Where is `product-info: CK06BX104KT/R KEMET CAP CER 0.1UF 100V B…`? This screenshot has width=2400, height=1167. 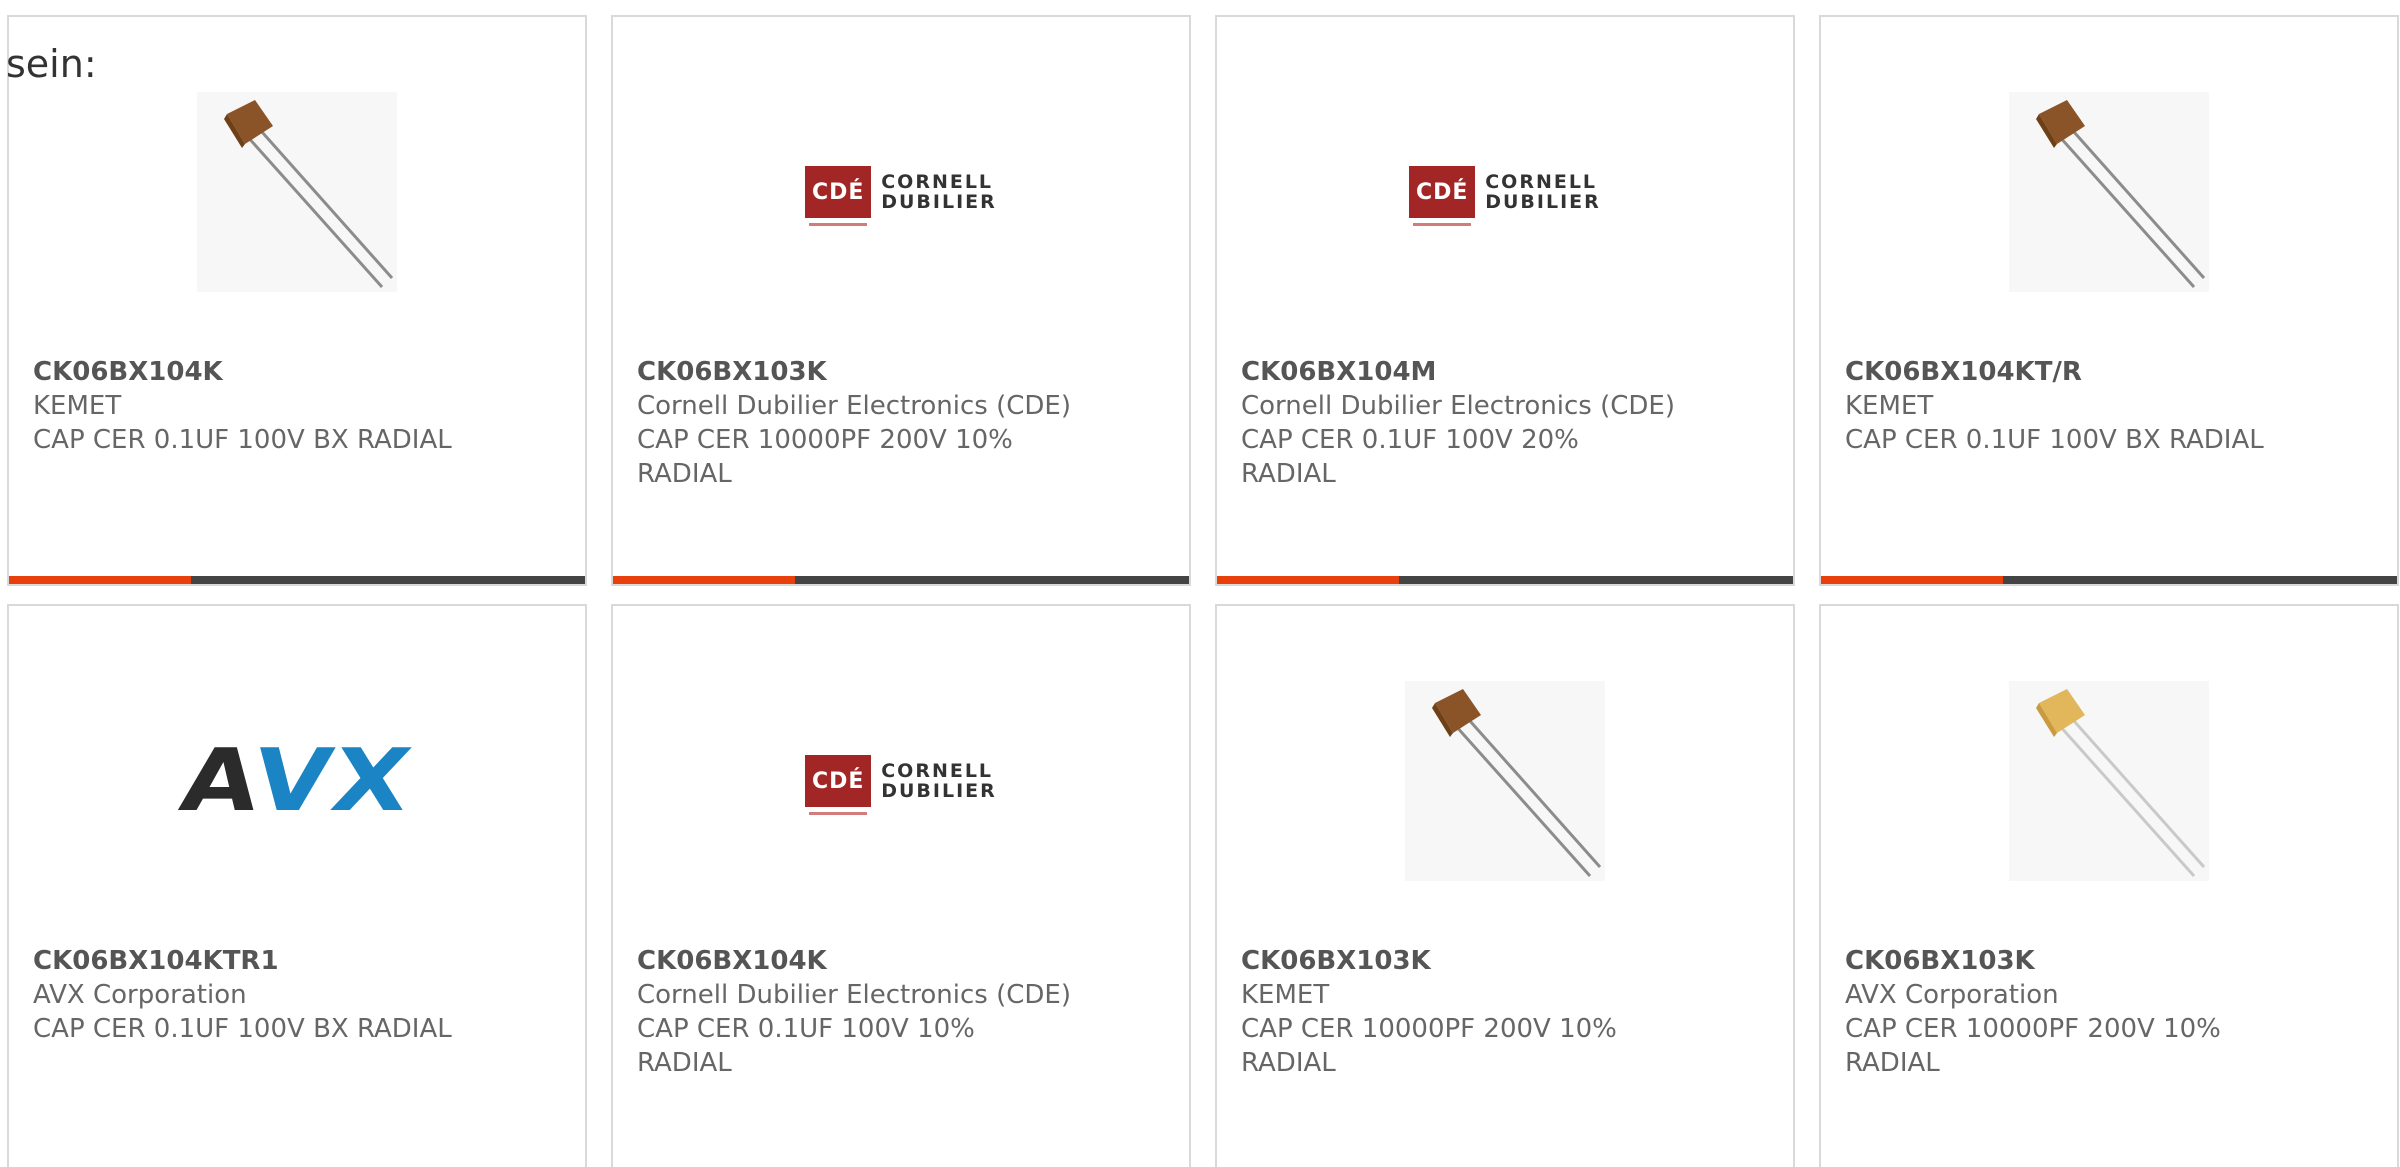 product-info: CK06BX104KT/R KEMET CAP CER 0.1UF 100V B… is located at coordinates (2109, 406).